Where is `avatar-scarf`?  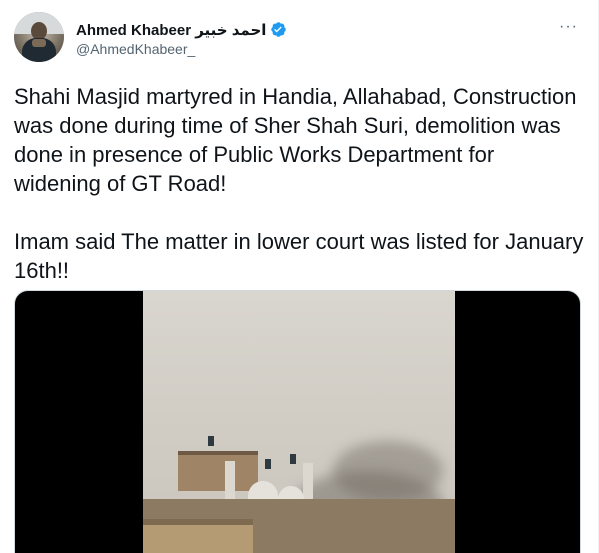 avatar-scarf is located at coordinates (39, 43).